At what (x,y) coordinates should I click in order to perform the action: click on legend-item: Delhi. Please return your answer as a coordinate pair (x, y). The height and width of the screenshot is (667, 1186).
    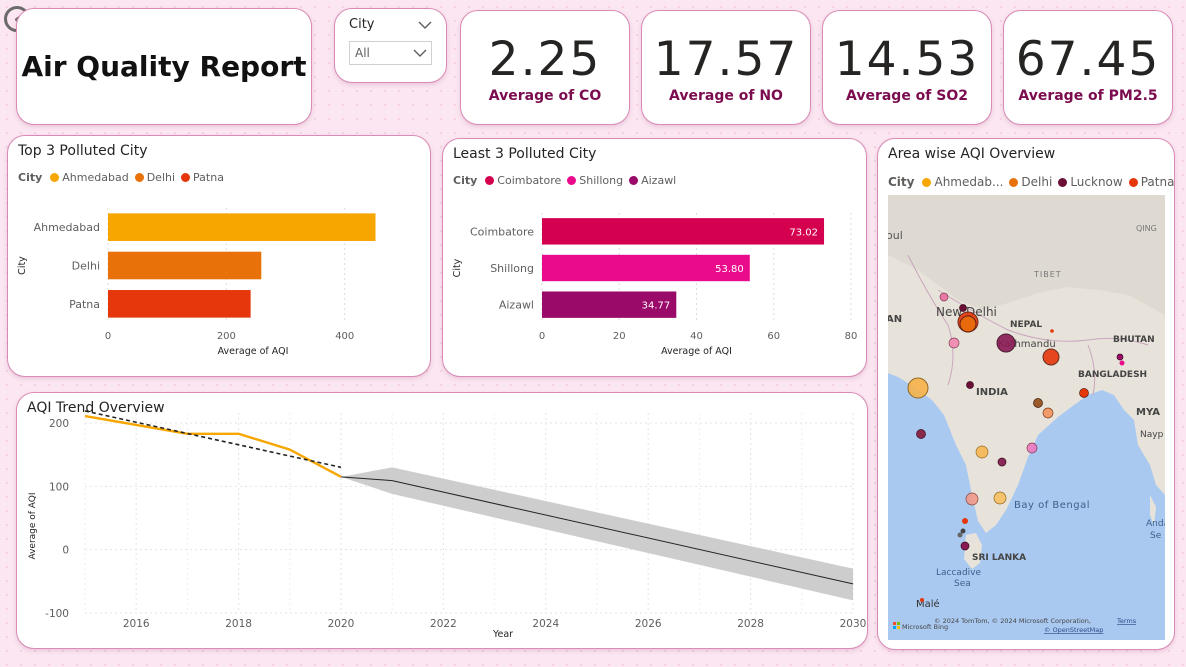
    Looking at the image, I should click on (1030, 182).